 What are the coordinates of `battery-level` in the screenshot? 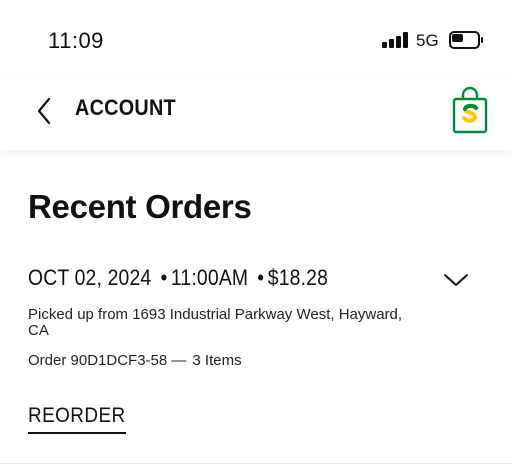 It's located at (457, 38).